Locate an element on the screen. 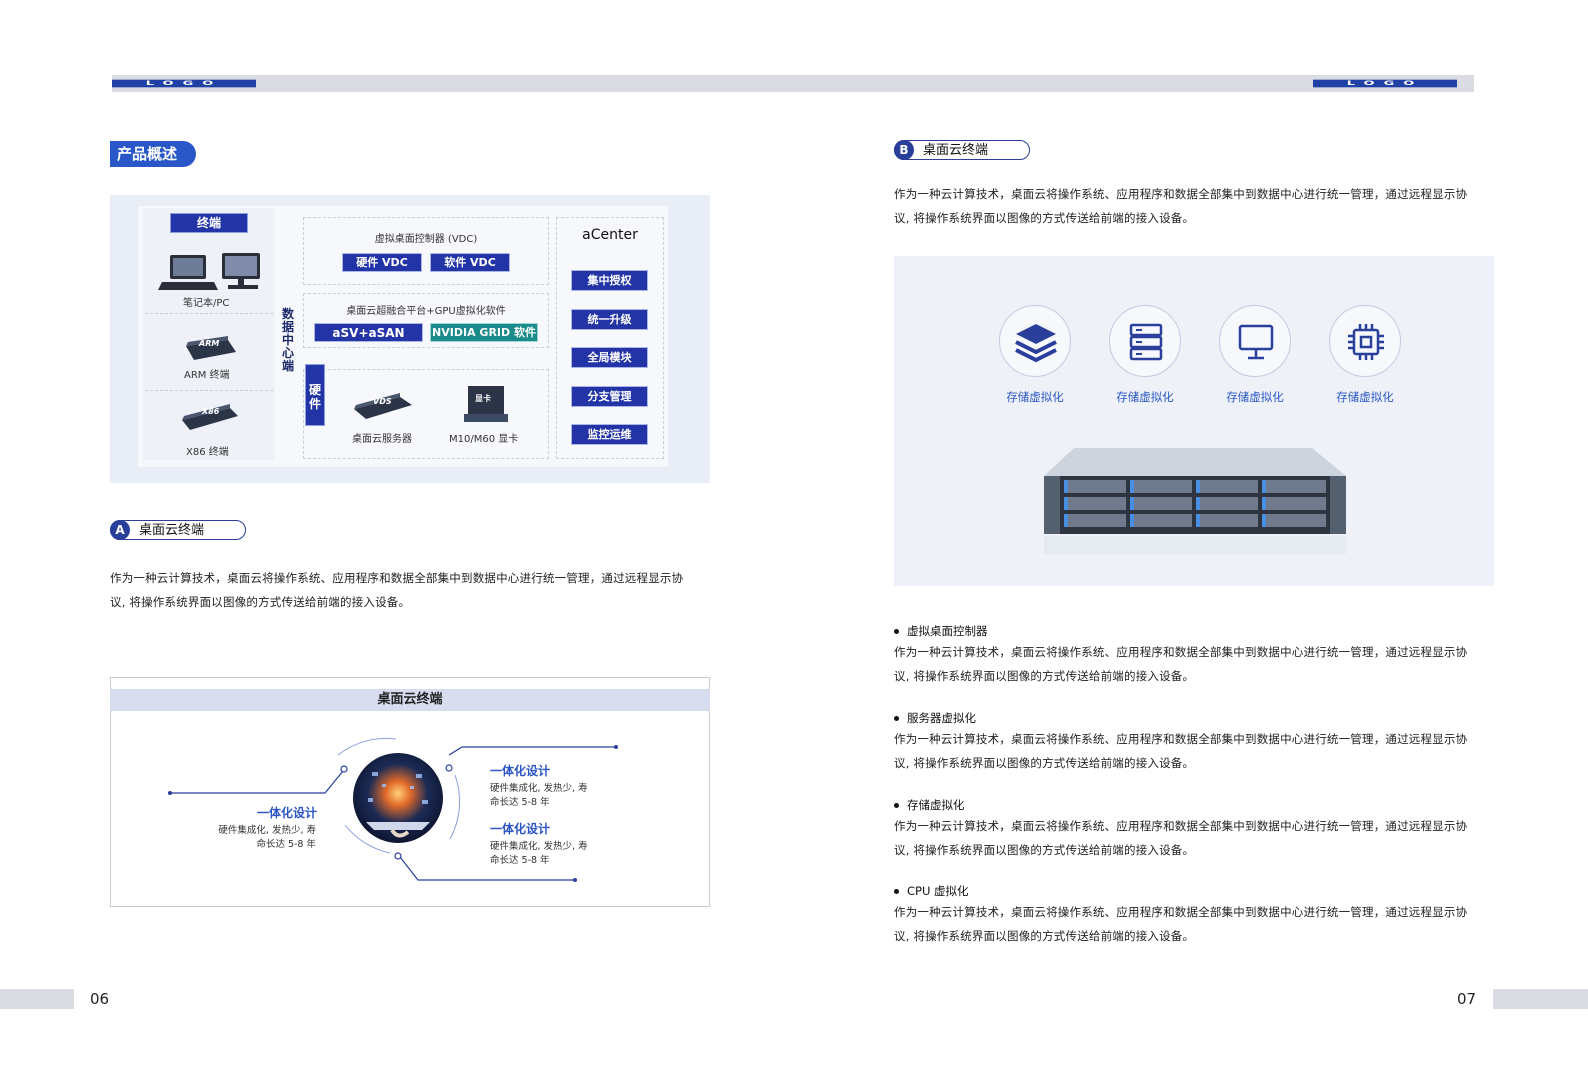 Image resolution: width=1588 pixels, height=1077 pixels. feature-left-title: 一体化设计 is located at coordinates (287, 813).